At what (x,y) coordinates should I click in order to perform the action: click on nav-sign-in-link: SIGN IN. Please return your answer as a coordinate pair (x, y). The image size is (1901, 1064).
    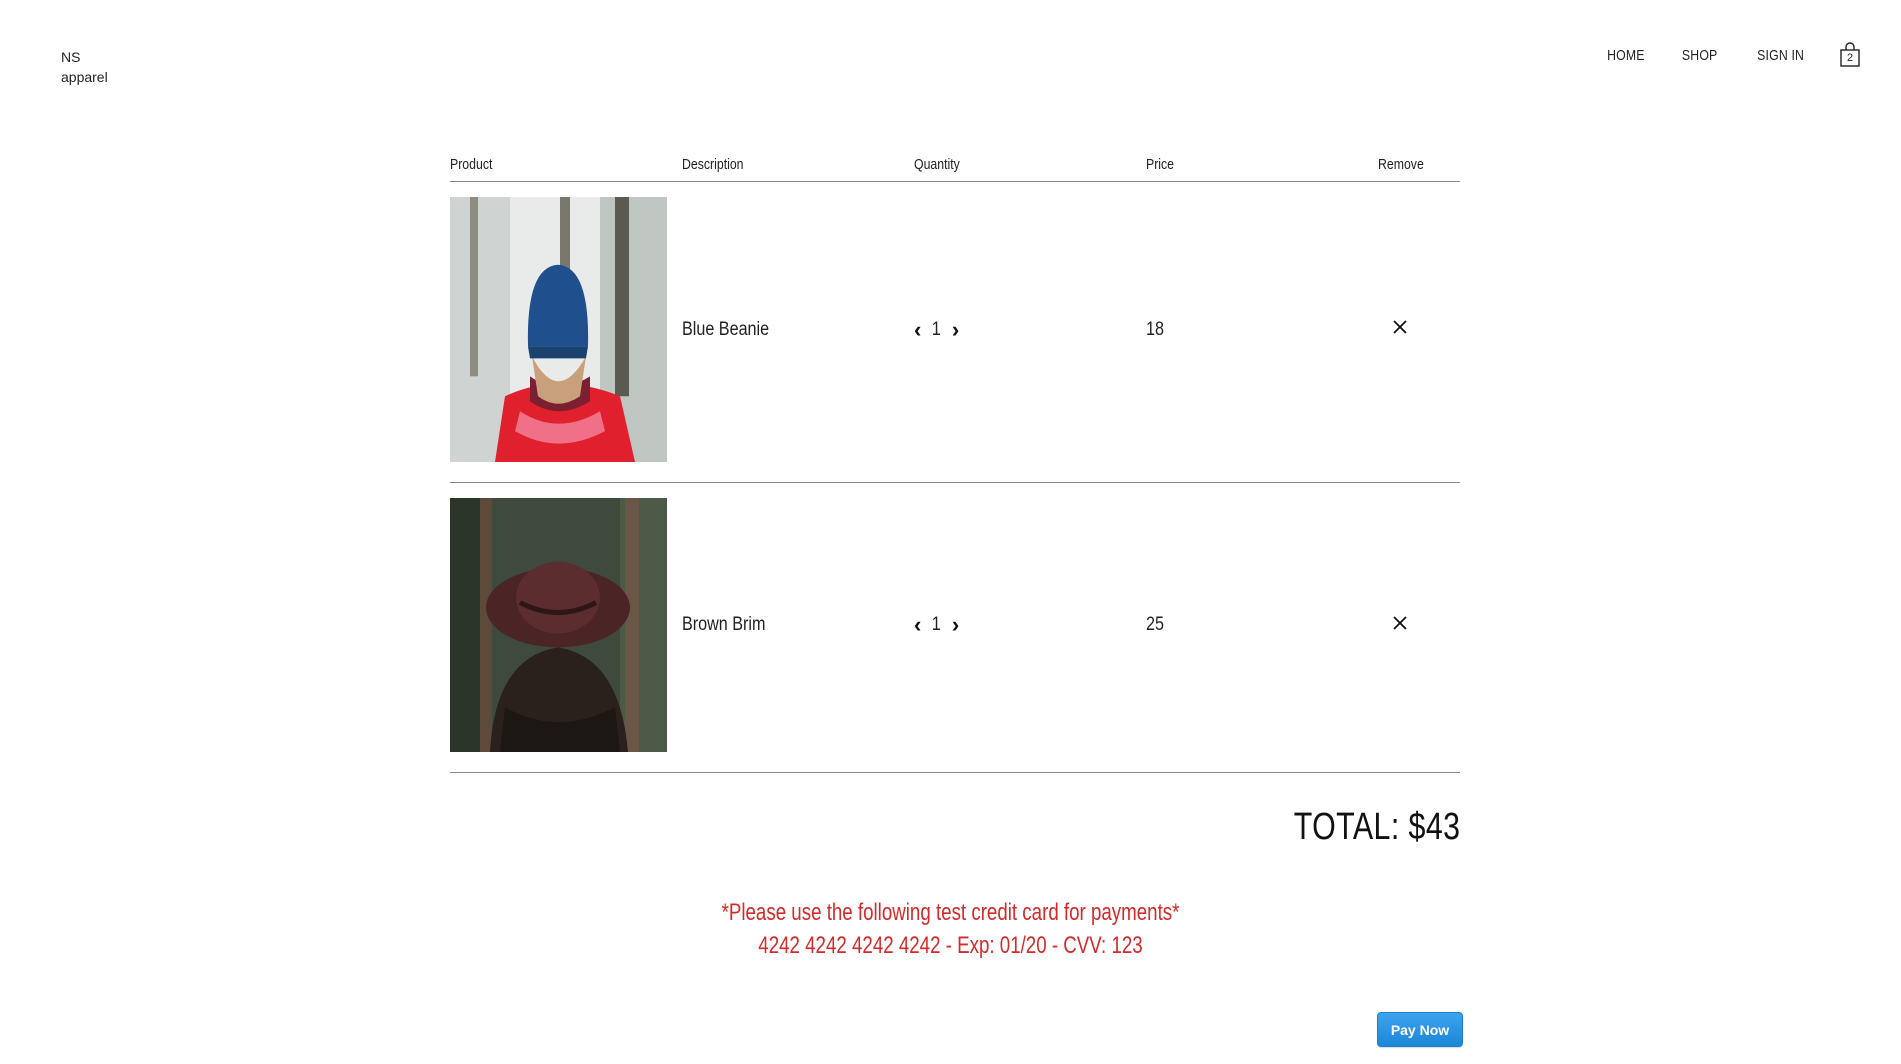
    Looking at the image, I should click on (1780, 55).